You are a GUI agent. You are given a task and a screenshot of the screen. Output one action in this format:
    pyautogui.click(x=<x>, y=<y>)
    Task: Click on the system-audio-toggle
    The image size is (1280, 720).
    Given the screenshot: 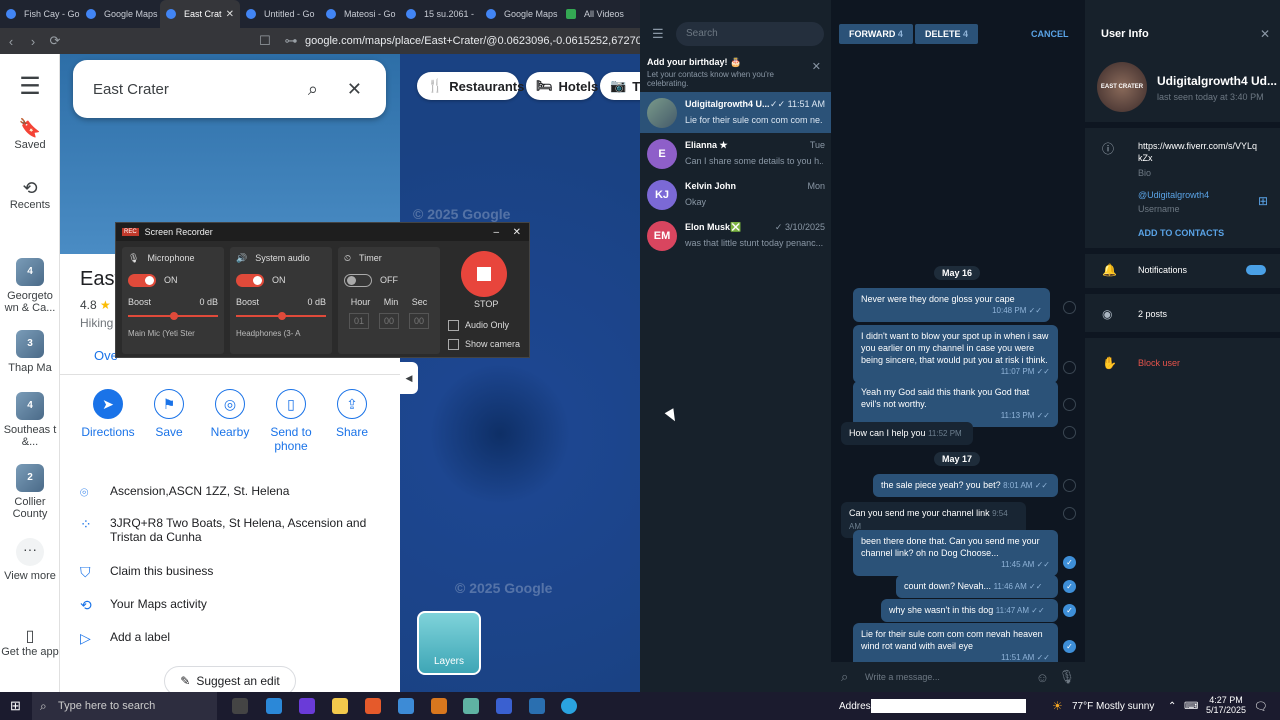 What is the action you would take?
    pyautogui.click(x=250, y=280)
    